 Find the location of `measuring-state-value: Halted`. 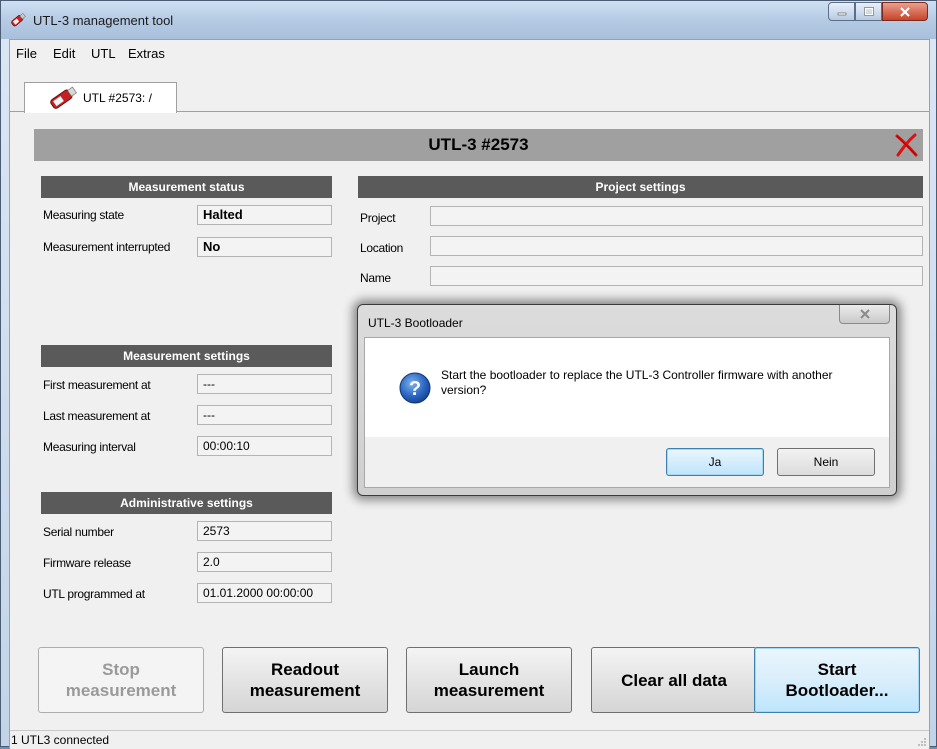

measuring-state-value: Halted is located at coordinates (264, 215).